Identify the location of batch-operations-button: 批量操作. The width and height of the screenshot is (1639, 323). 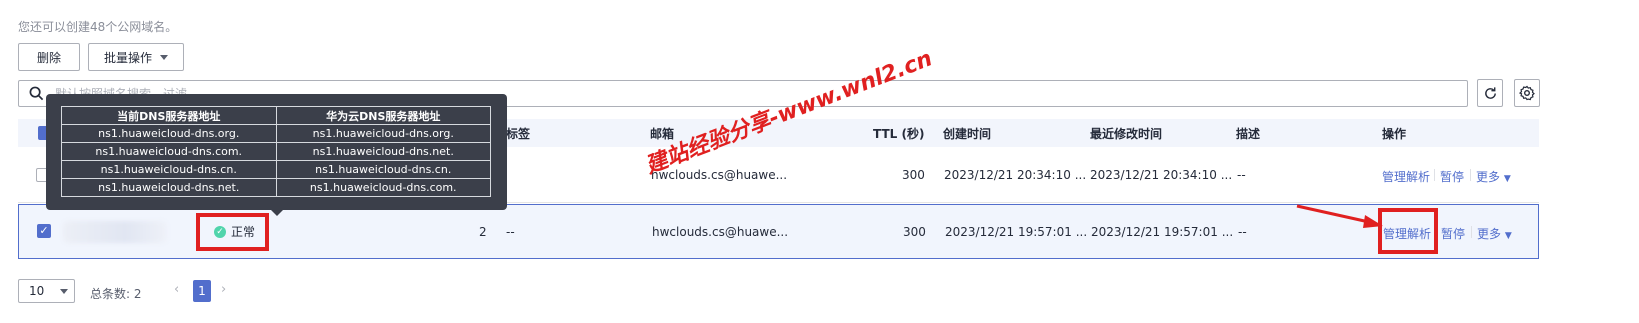
(136, 57).